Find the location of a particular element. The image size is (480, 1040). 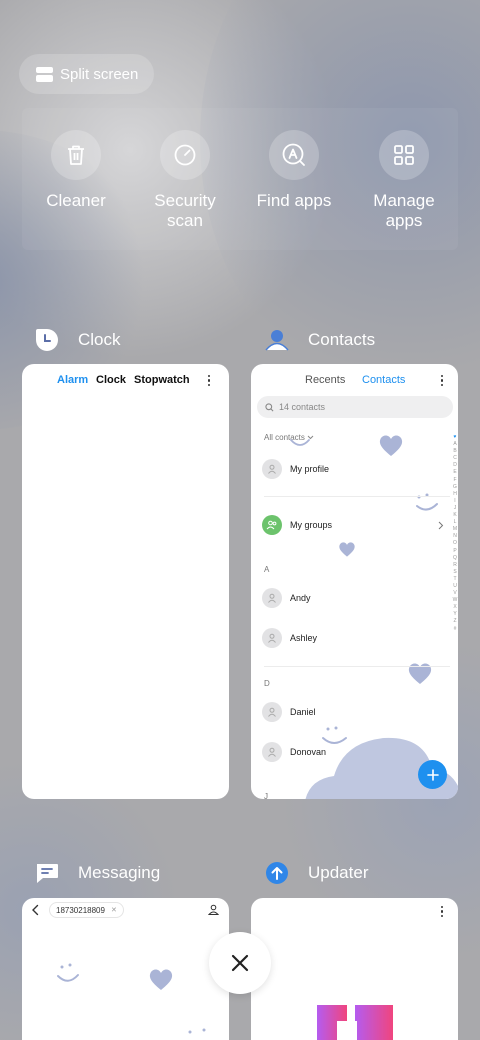

split-screen-label: Split screen is located at coordinates (99, 74).